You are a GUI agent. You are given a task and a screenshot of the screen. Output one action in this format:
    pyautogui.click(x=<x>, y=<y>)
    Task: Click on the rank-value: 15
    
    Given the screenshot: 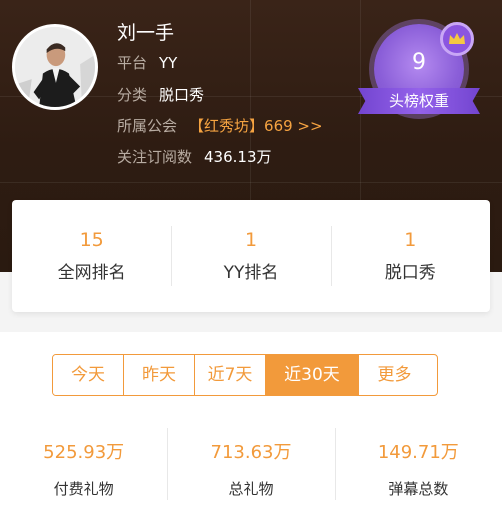 What is the action you would take?
    pyautogui.click(x=91, y=240)
    